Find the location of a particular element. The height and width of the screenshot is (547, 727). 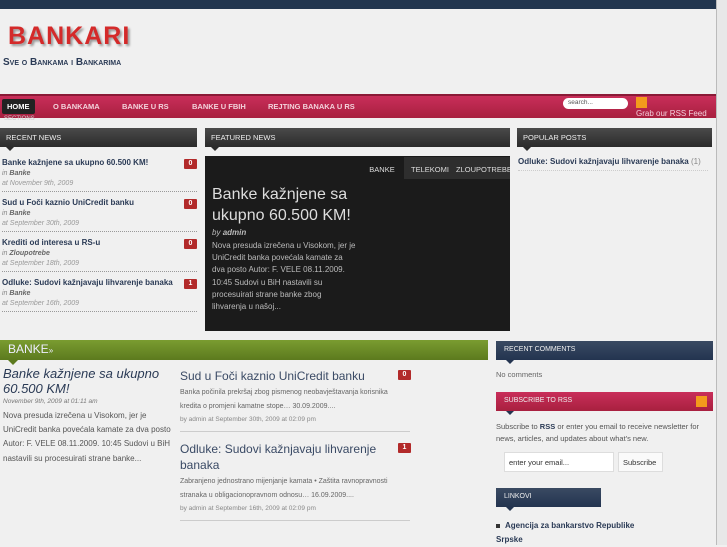

featured-byline: by admin is located at coordinates (229, 232).